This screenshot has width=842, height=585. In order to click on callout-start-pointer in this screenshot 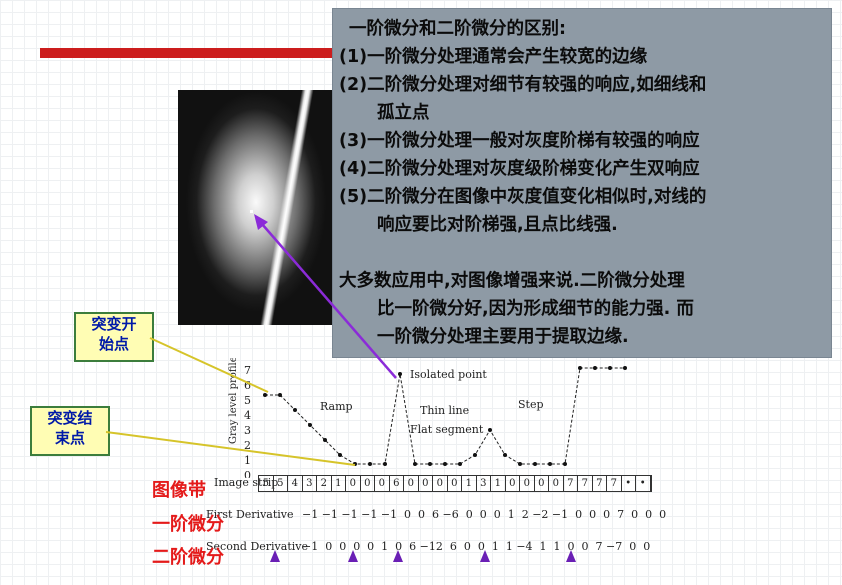, I will do `click(209, 365)`.